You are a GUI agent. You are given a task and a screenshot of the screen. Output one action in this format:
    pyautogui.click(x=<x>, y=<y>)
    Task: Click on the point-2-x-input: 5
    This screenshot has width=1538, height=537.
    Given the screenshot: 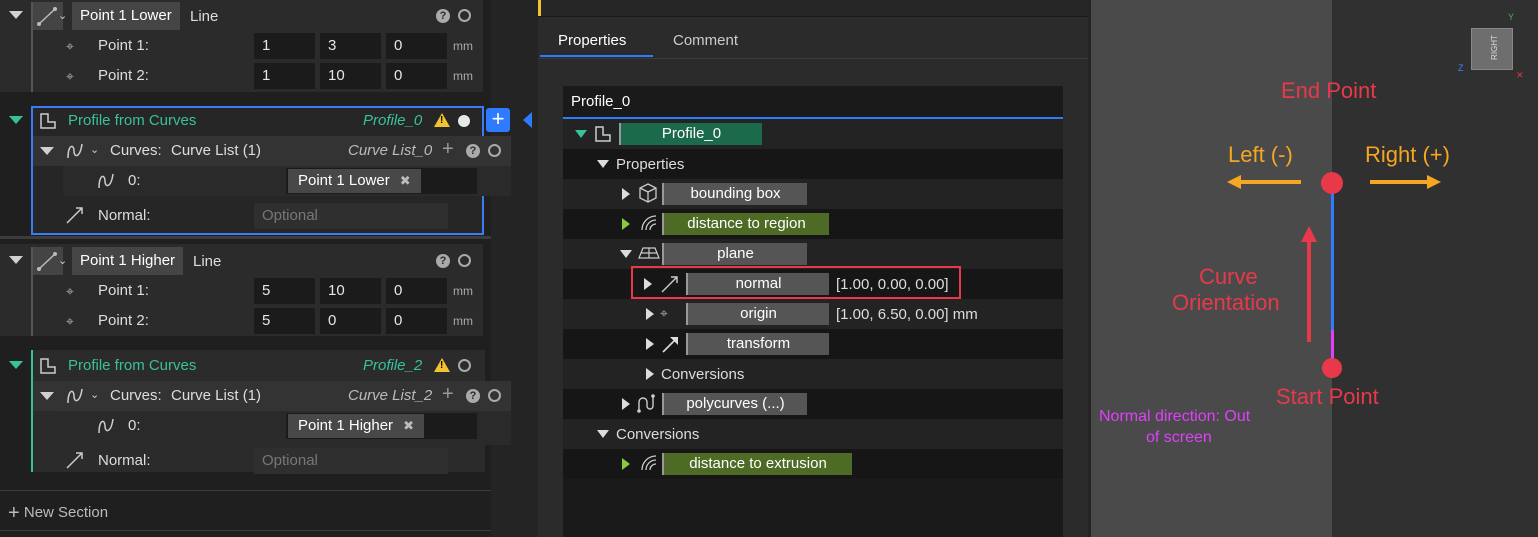 What is the action you would take?
    pyautogui.click(x=284, y=321)
    